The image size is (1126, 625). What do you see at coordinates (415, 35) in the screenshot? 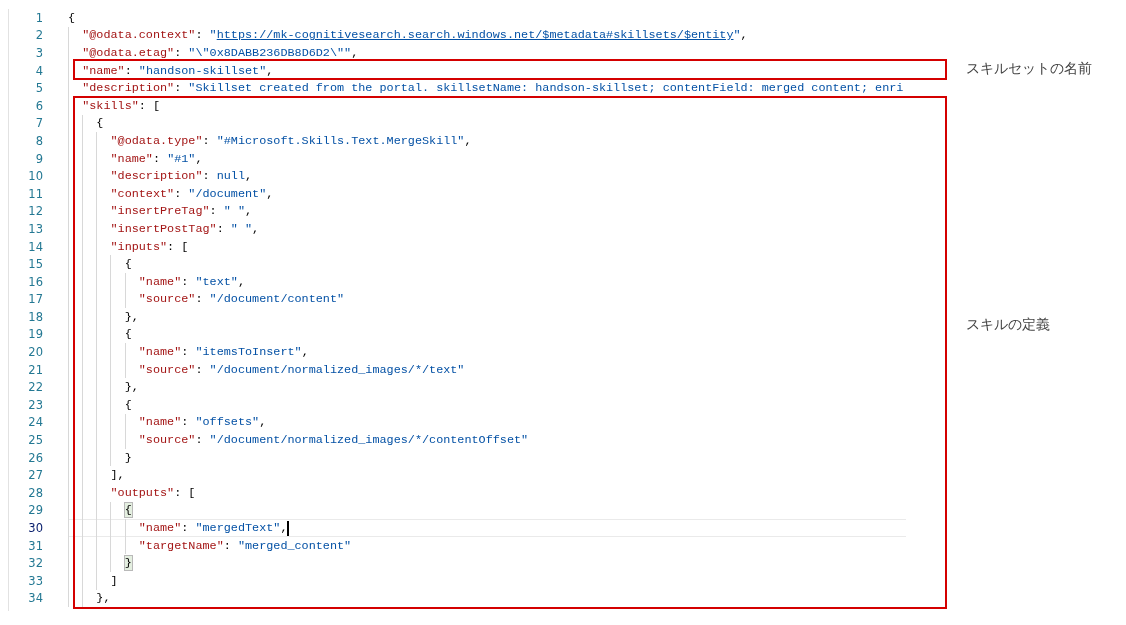
I see `code-line: "@odata.context": "https://mk-cognitivesearch.search.windows.net/$metadata#skillsets/$entity",` at bounding box center [415, 35].